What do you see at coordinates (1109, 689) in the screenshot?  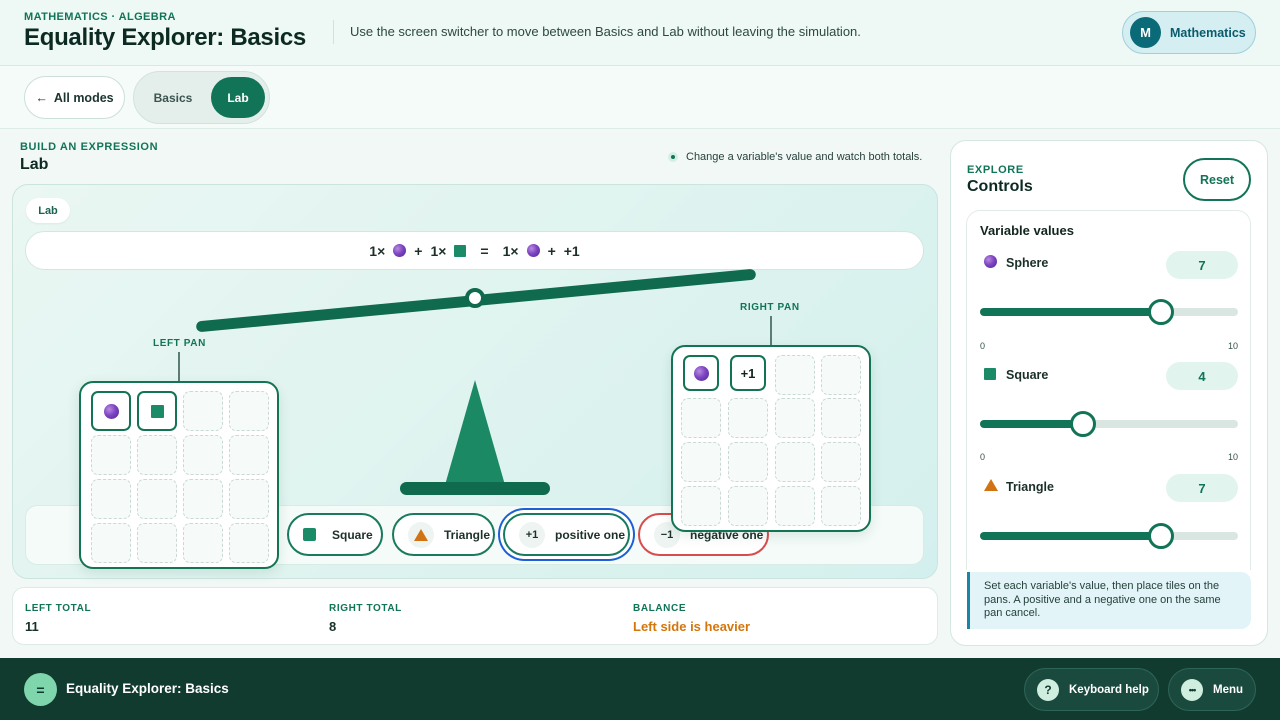 I see `keyboard-help-label: Keyboard help` at bounding box center [1109, 689].